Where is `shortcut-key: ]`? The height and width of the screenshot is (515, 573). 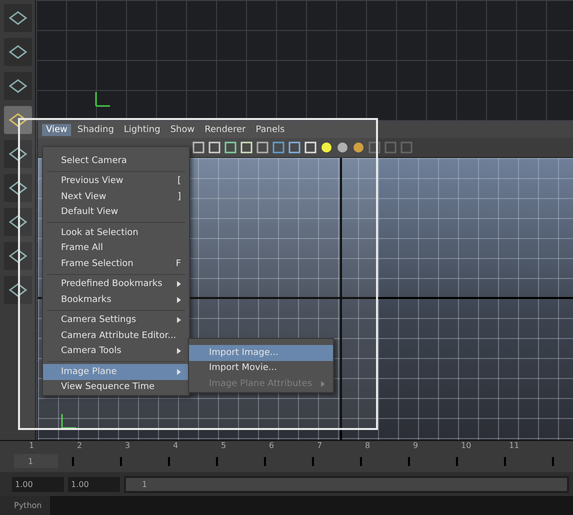 shortcut-key: ] is located at coordinates (179, 197).